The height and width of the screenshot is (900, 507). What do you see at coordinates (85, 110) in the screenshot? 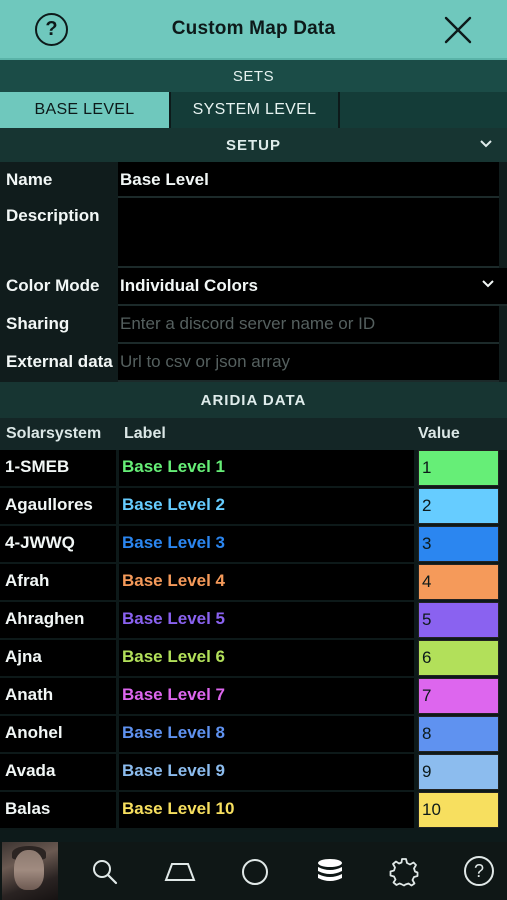
I see `tab-base-level: BASE LEVEL` at bounding box center [85, 110].